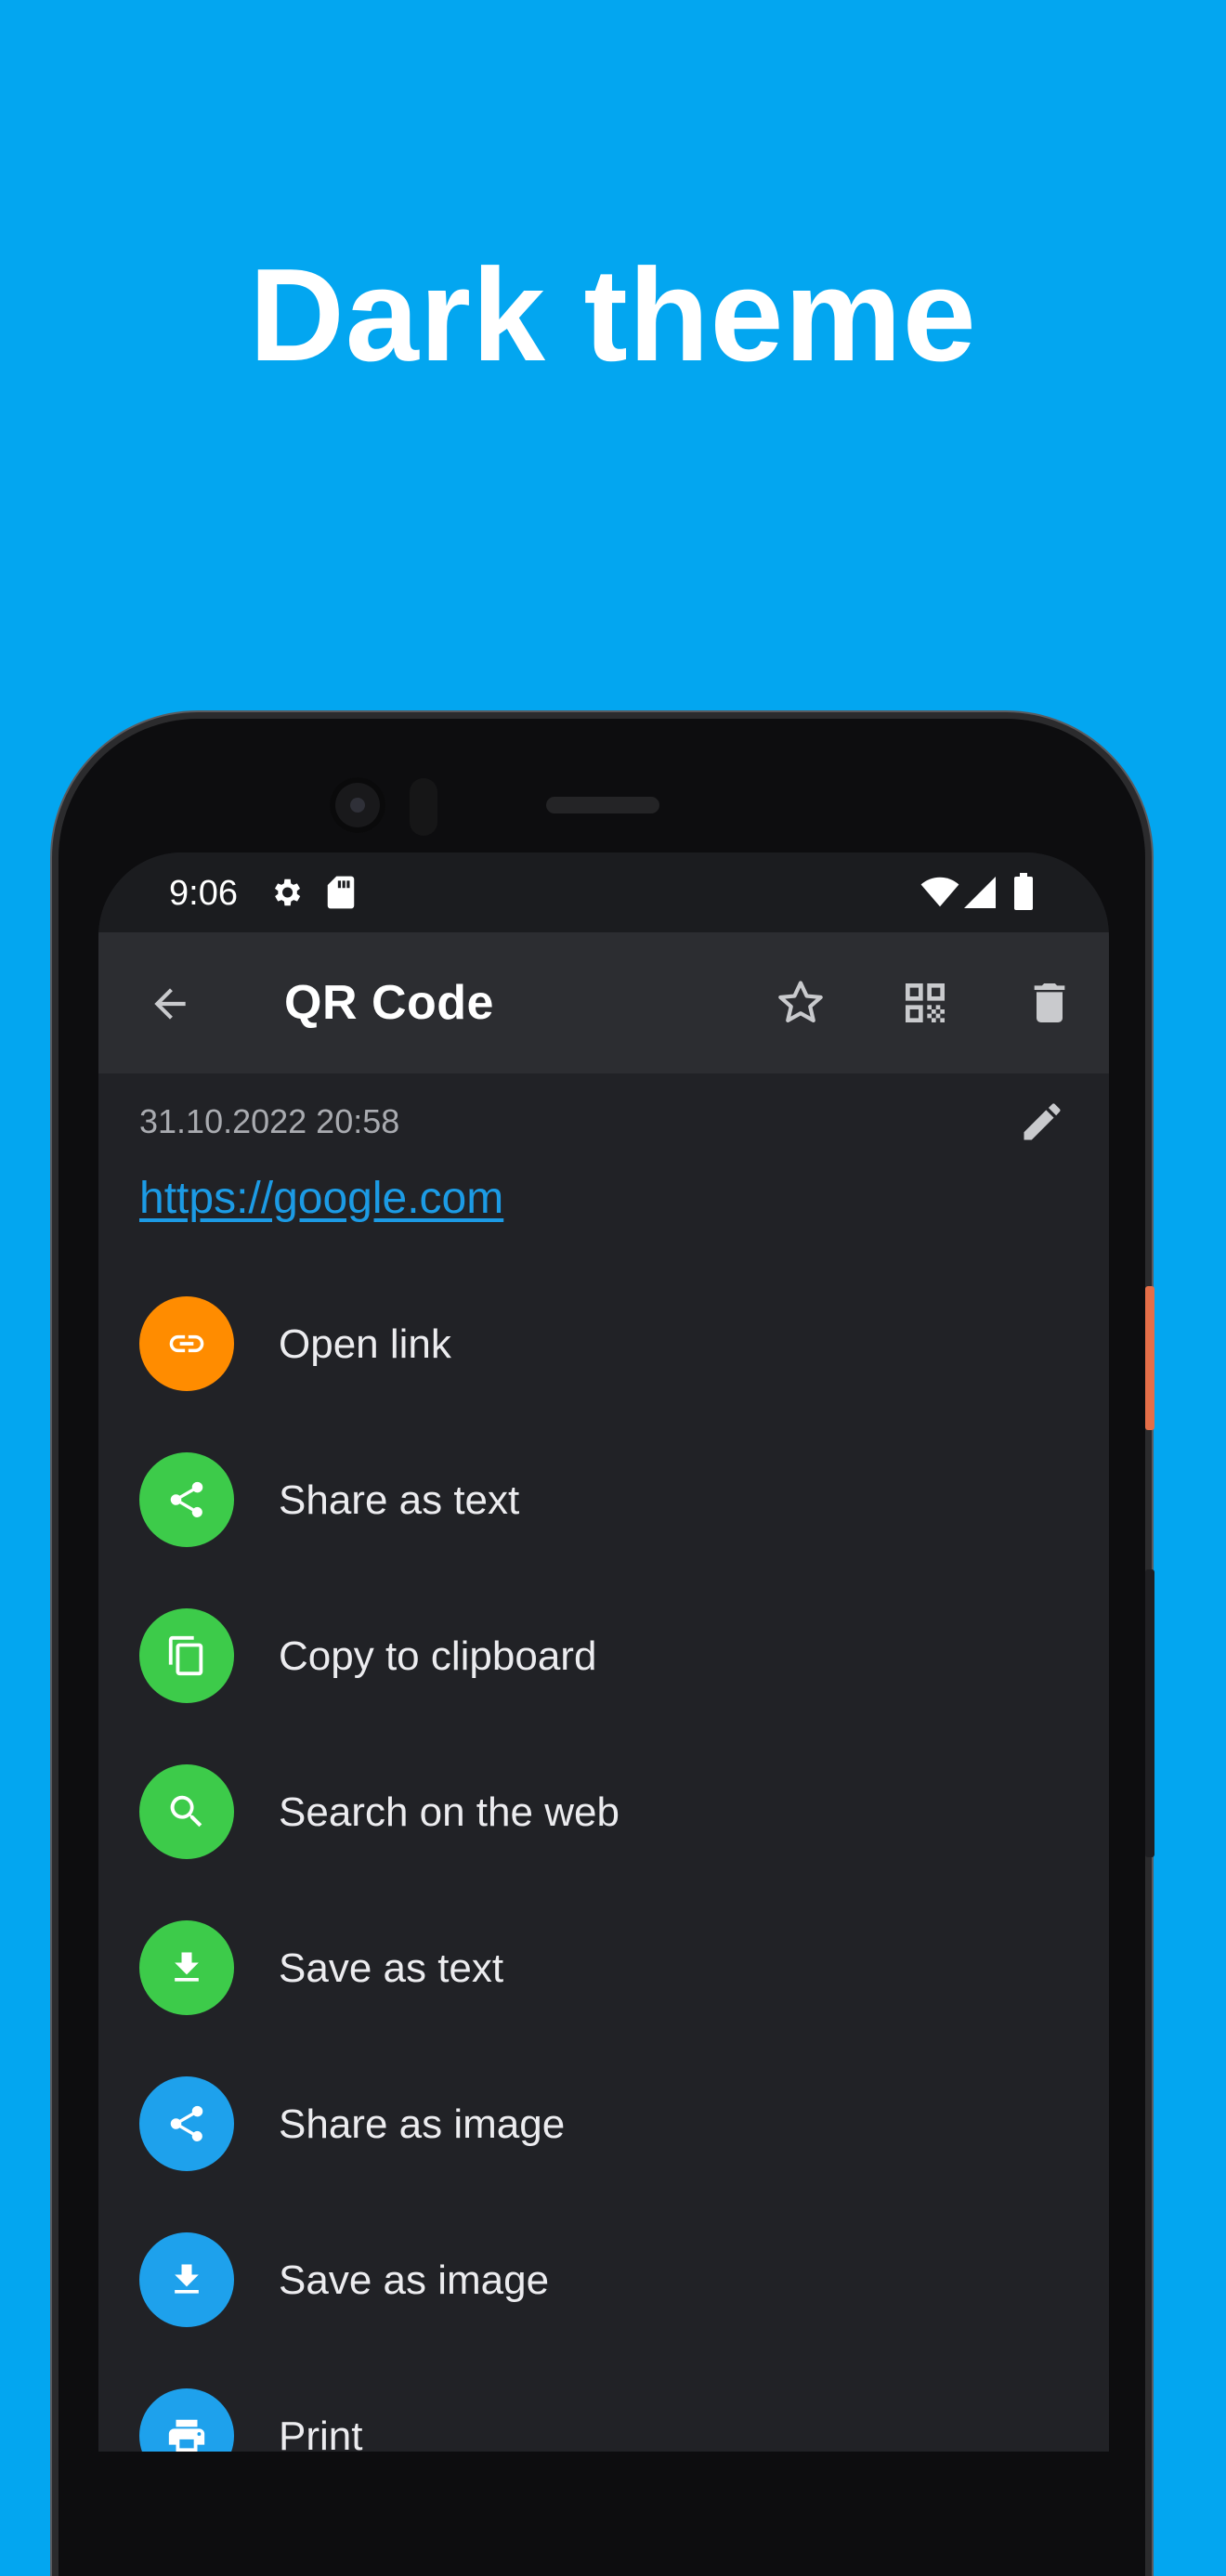  What do you see at coordinates (603, 1530) in the screenshot?
I see `action-share-as-text: Share as text` at bounding box center [603, 1530].